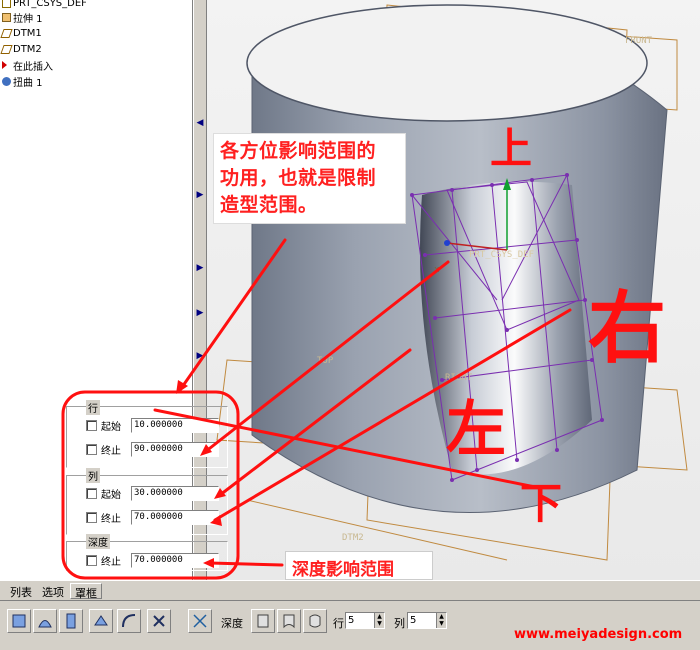 This screenshot has height=650, width=700. Describe the element at coordinates (27, 33) in the screenshot. I see `tree-item-label: DTM1` at that location.